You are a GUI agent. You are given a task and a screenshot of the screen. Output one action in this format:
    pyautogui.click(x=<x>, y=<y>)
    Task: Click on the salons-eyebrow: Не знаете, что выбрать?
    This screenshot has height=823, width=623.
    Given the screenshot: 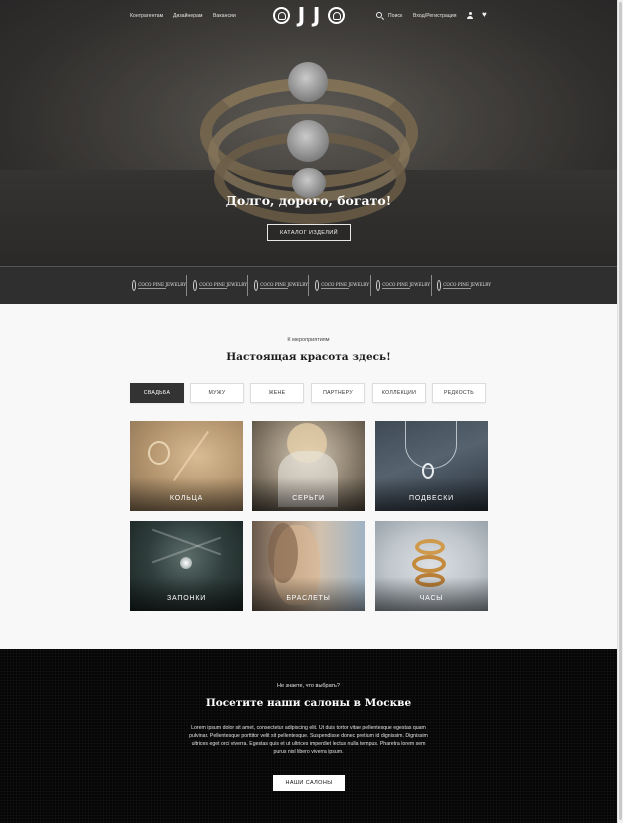 What is the action you would take?
    pyautogui.click(x=308, y=686)
    